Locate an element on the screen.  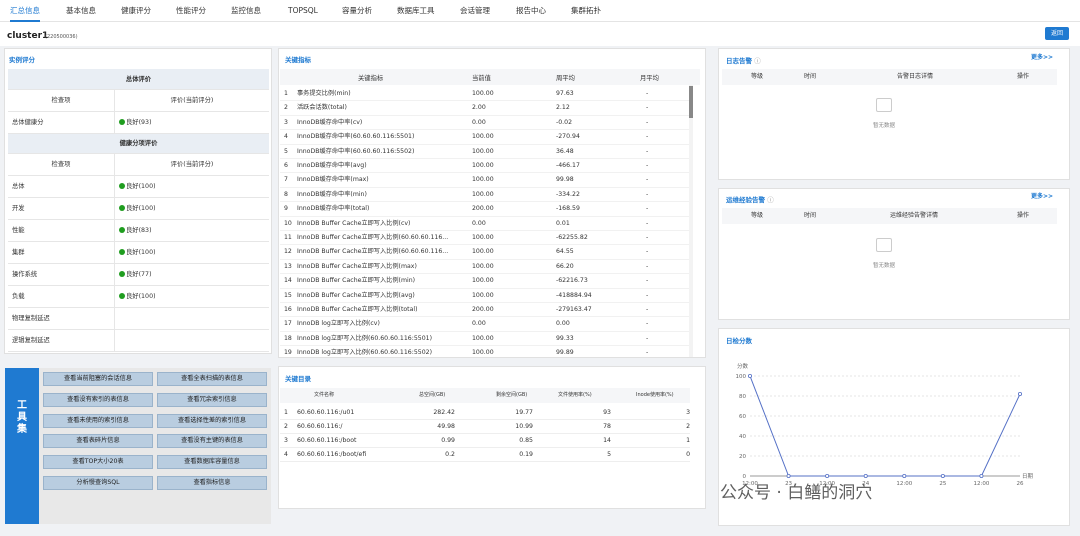
dirs-cell: 0.2 is located at coordinates (450, 454).